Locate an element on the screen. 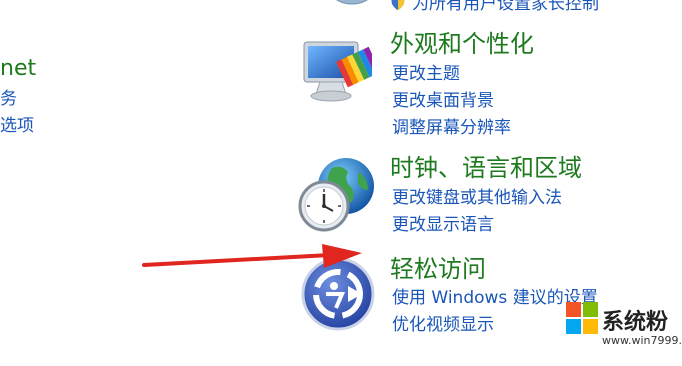 This screenshot has width=682, height=366. category-title-appearance: 外观和个性化 is located at coordinates (462, 44).